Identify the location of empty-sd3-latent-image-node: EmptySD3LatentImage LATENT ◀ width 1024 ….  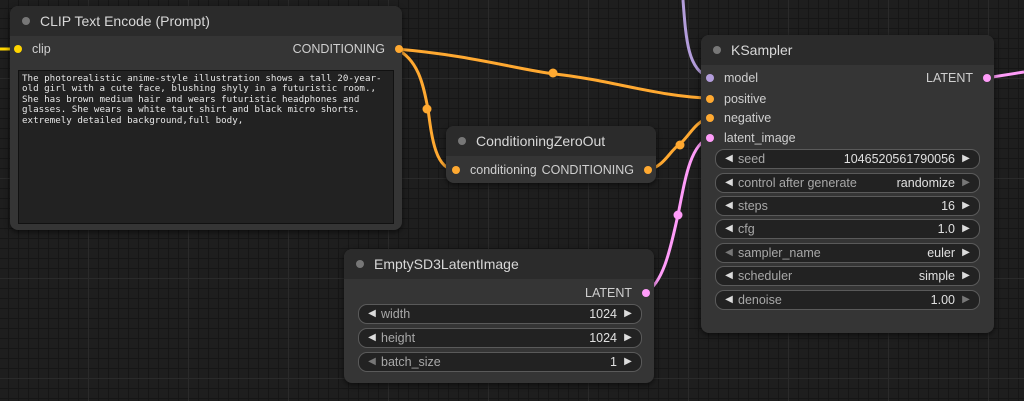
(499, 316).